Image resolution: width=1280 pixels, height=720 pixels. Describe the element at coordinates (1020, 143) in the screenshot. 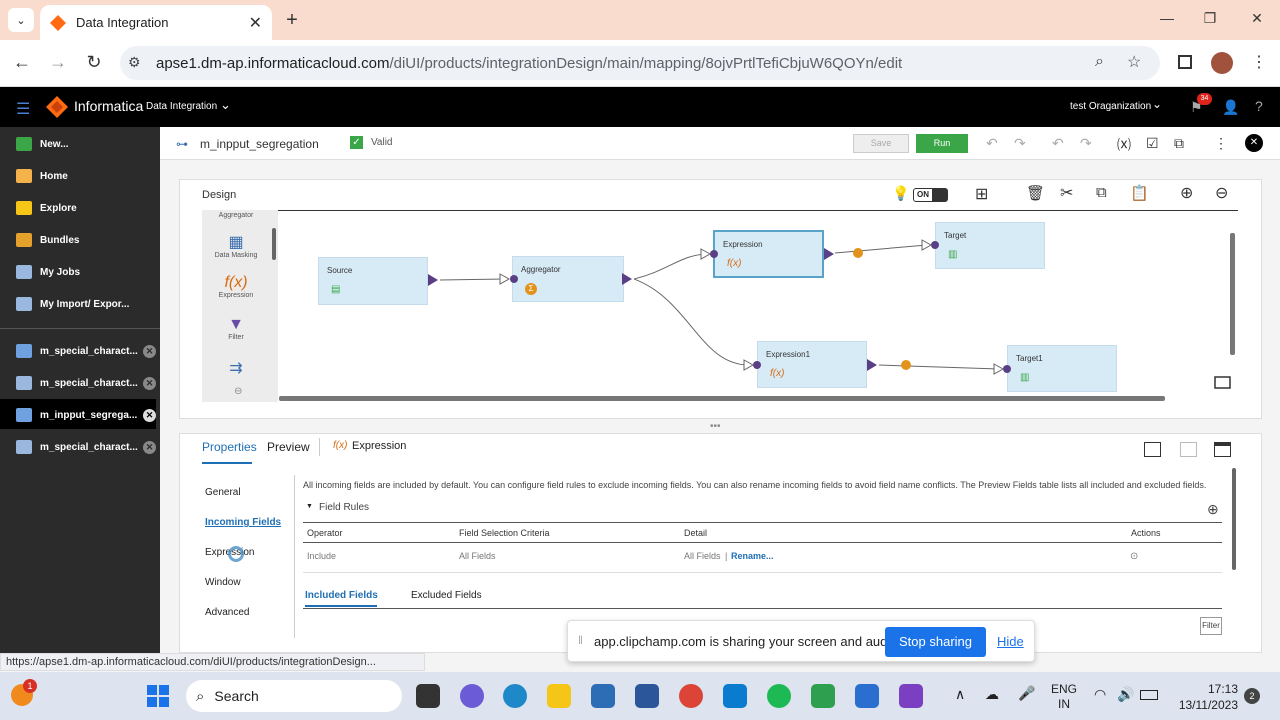

I see `redo-icon: ↷` at that location.